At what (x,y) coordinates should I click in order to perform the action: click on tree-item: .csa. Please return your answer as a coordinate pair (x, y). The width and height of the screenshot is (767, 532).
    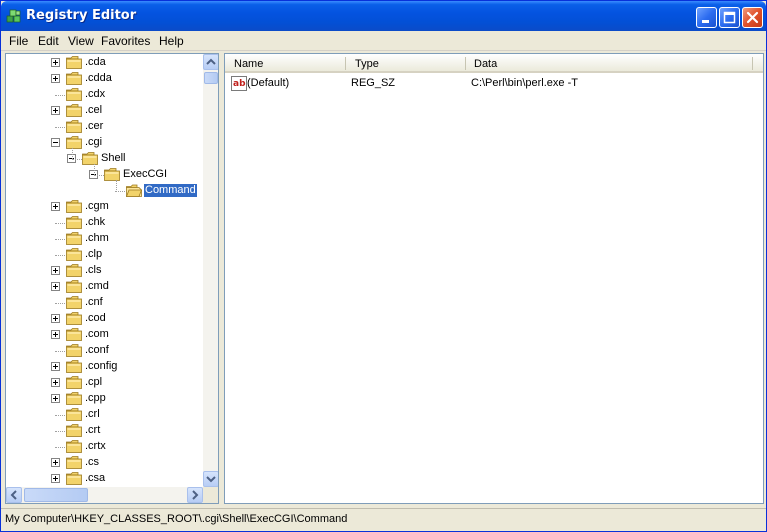
    Looking at the image, I should click on (104, 479).